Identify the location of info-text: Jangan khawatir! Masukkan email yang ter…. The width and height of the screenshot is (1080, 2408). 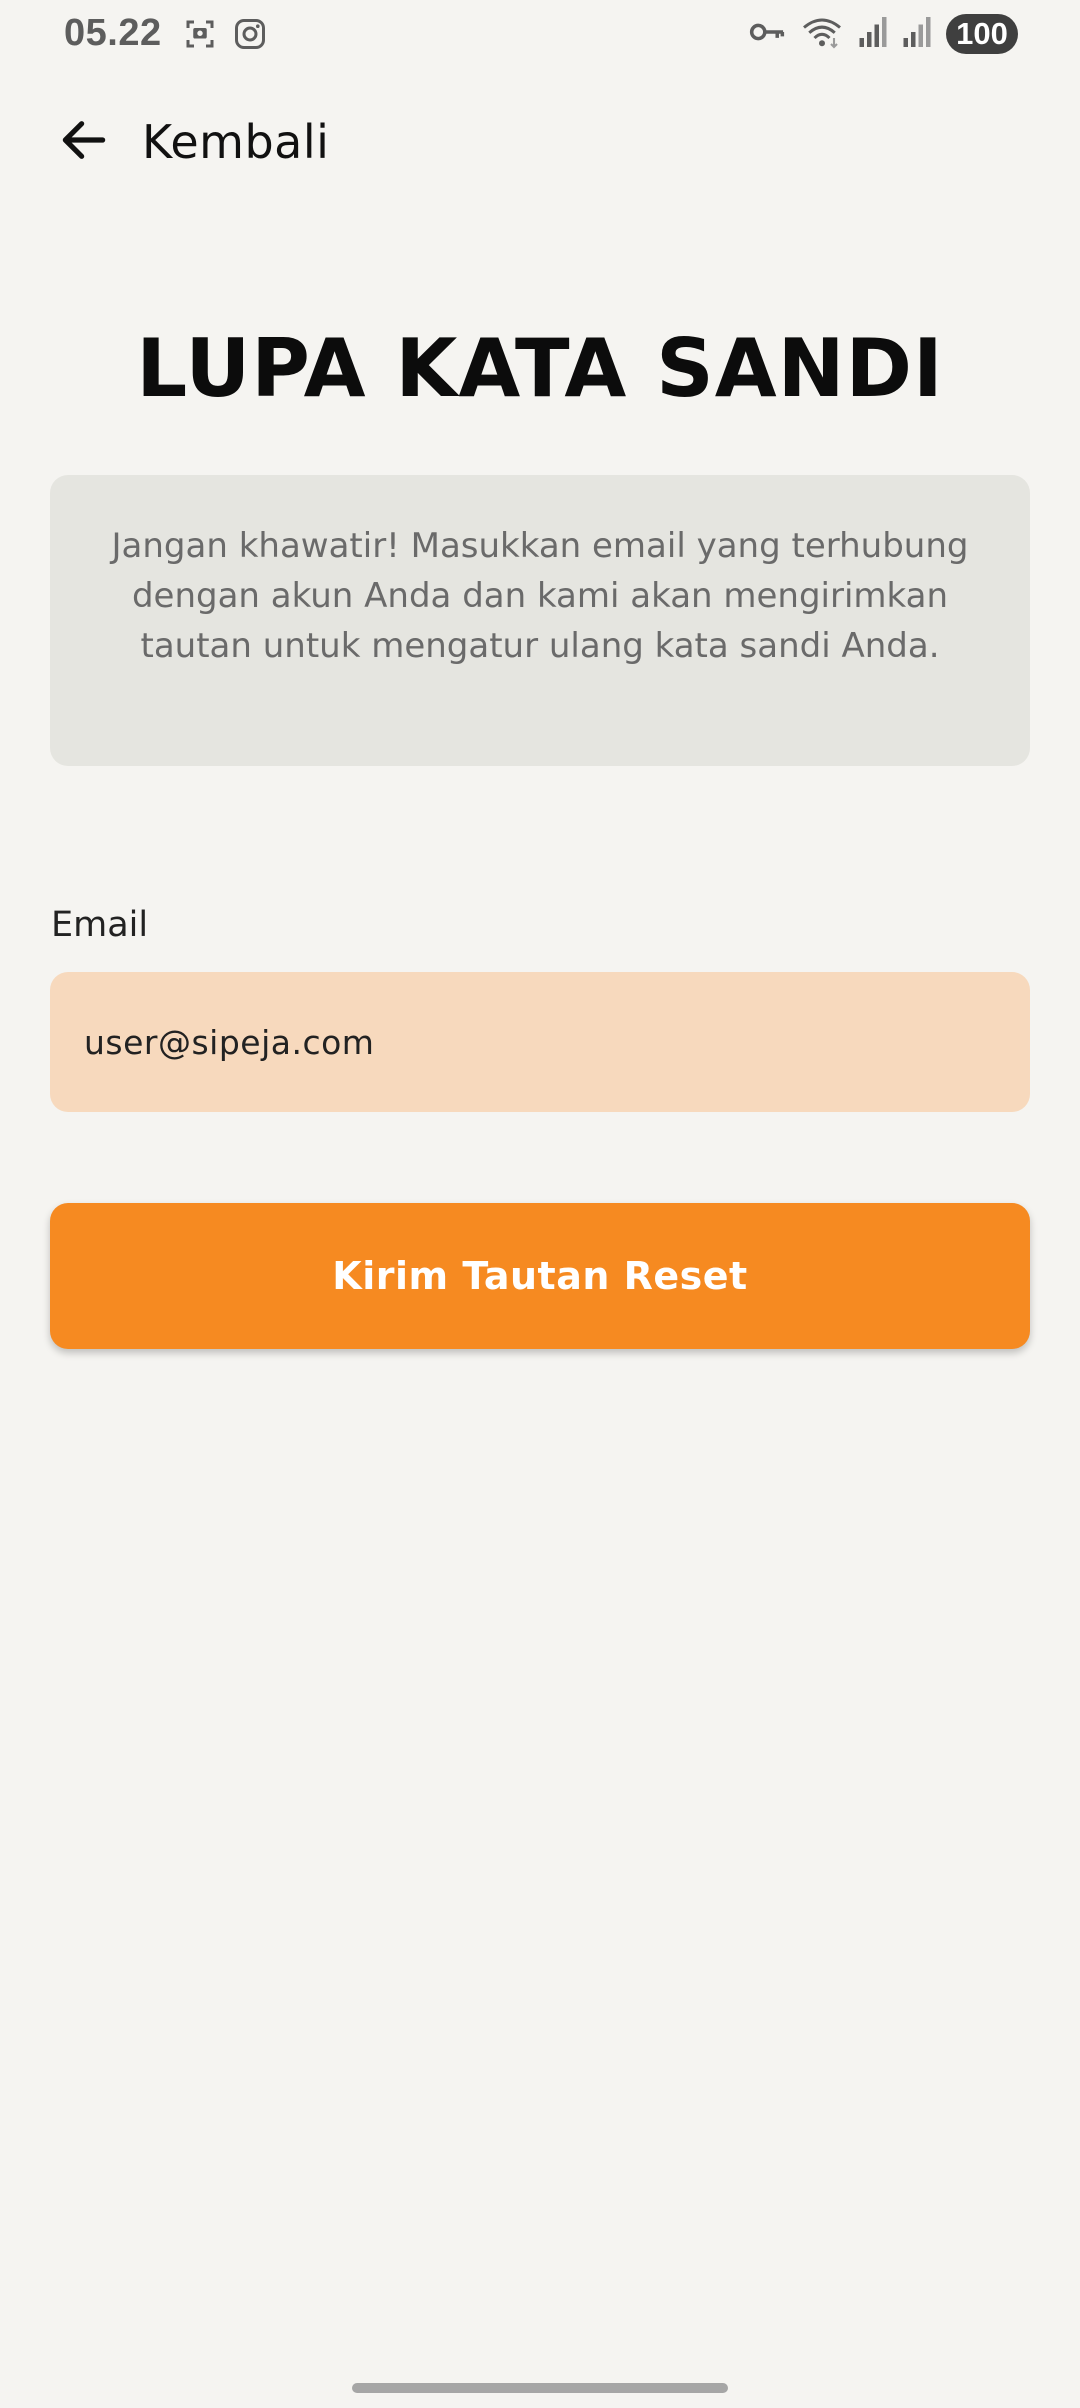
(540, 596).